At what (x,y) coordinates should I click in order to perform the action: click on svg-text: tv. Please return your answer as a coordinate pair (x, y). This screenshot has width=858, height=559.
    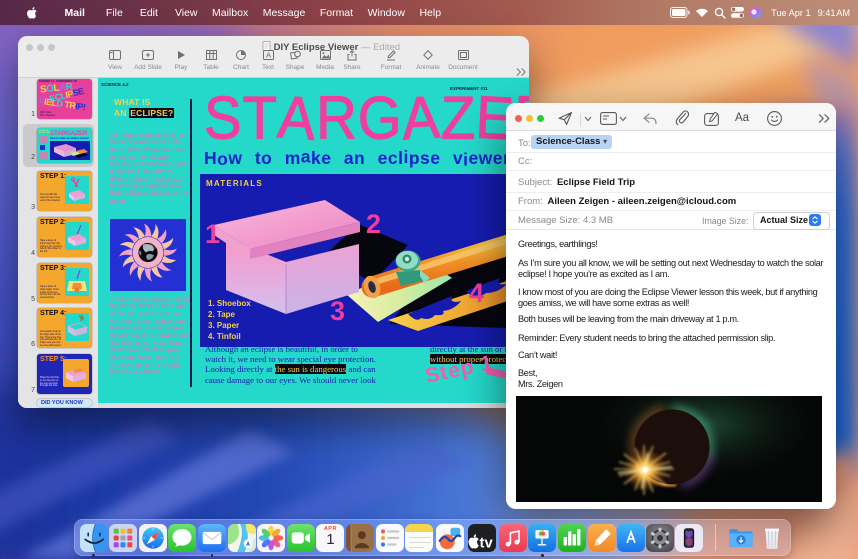
    Looking at the image, I should click on (487, 543).